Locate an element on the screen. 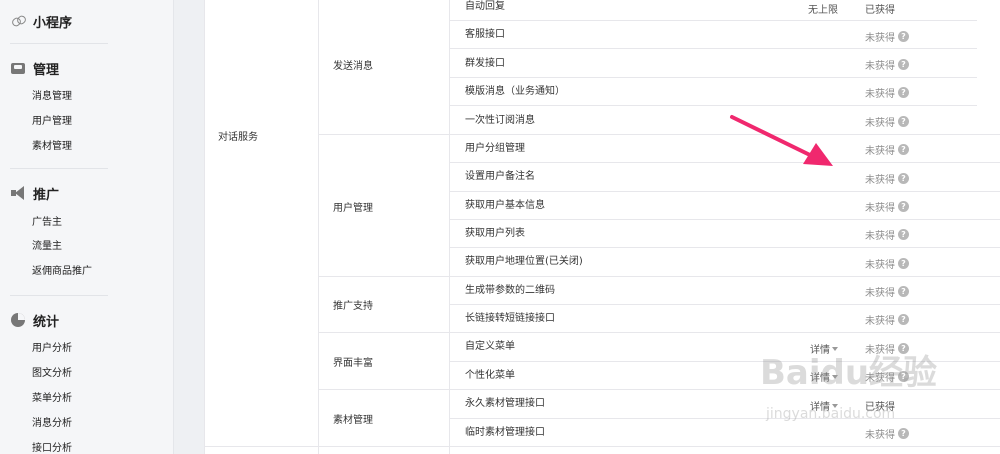  sidebar-item-material-manage: 素材管理 is located at coordinates (52, 147).